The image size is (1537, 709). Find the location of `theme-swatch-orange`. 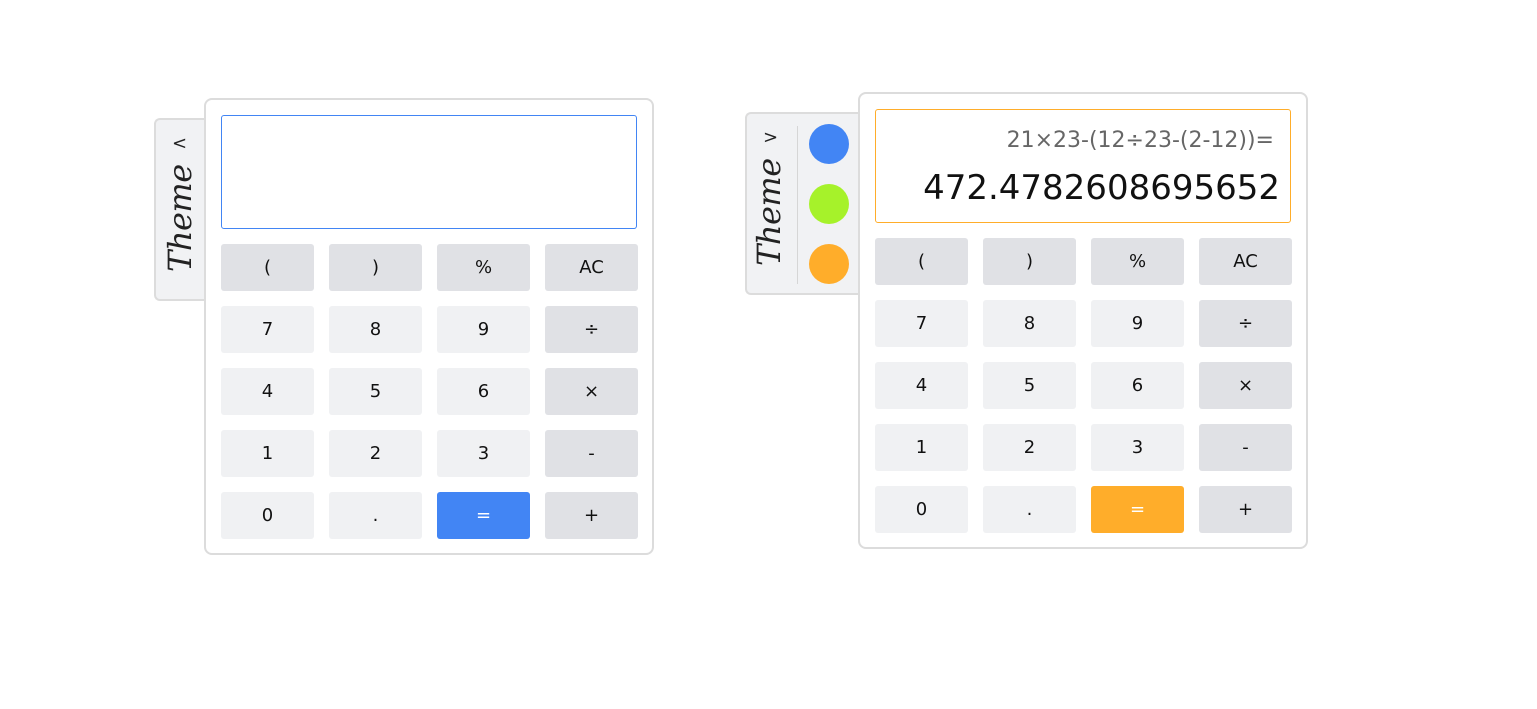

theme-swatch-orange is located at coordinates (829, 264).